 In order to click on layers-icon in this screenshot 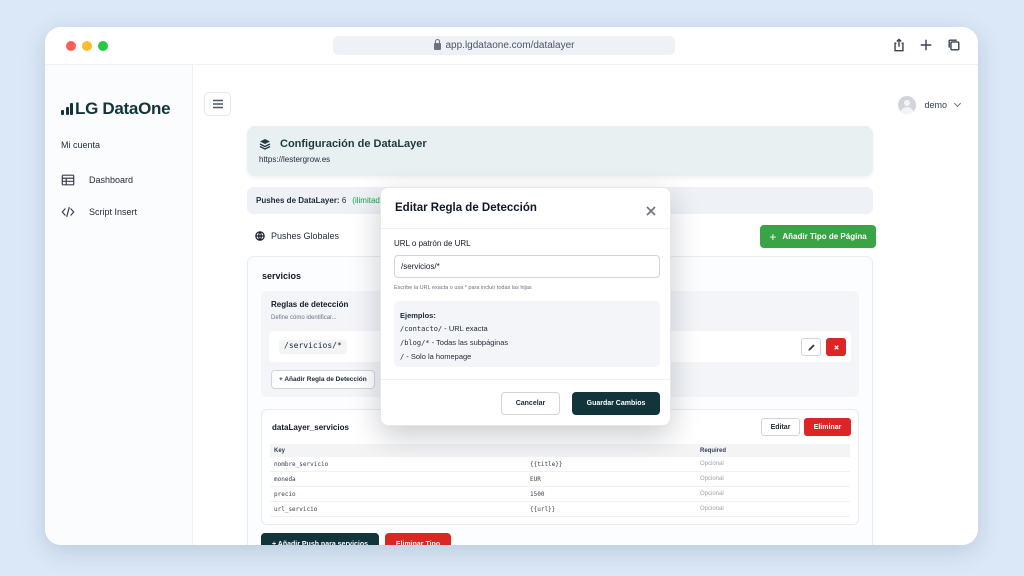, I will do `click(265, 144)`.